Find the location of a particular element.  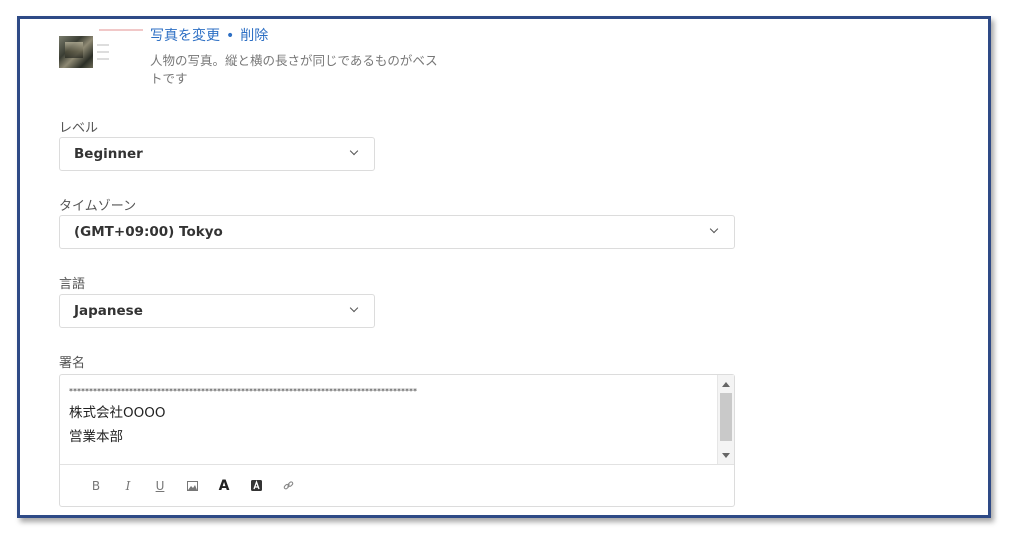

insert-link-button is located at coordinates (288, 486).